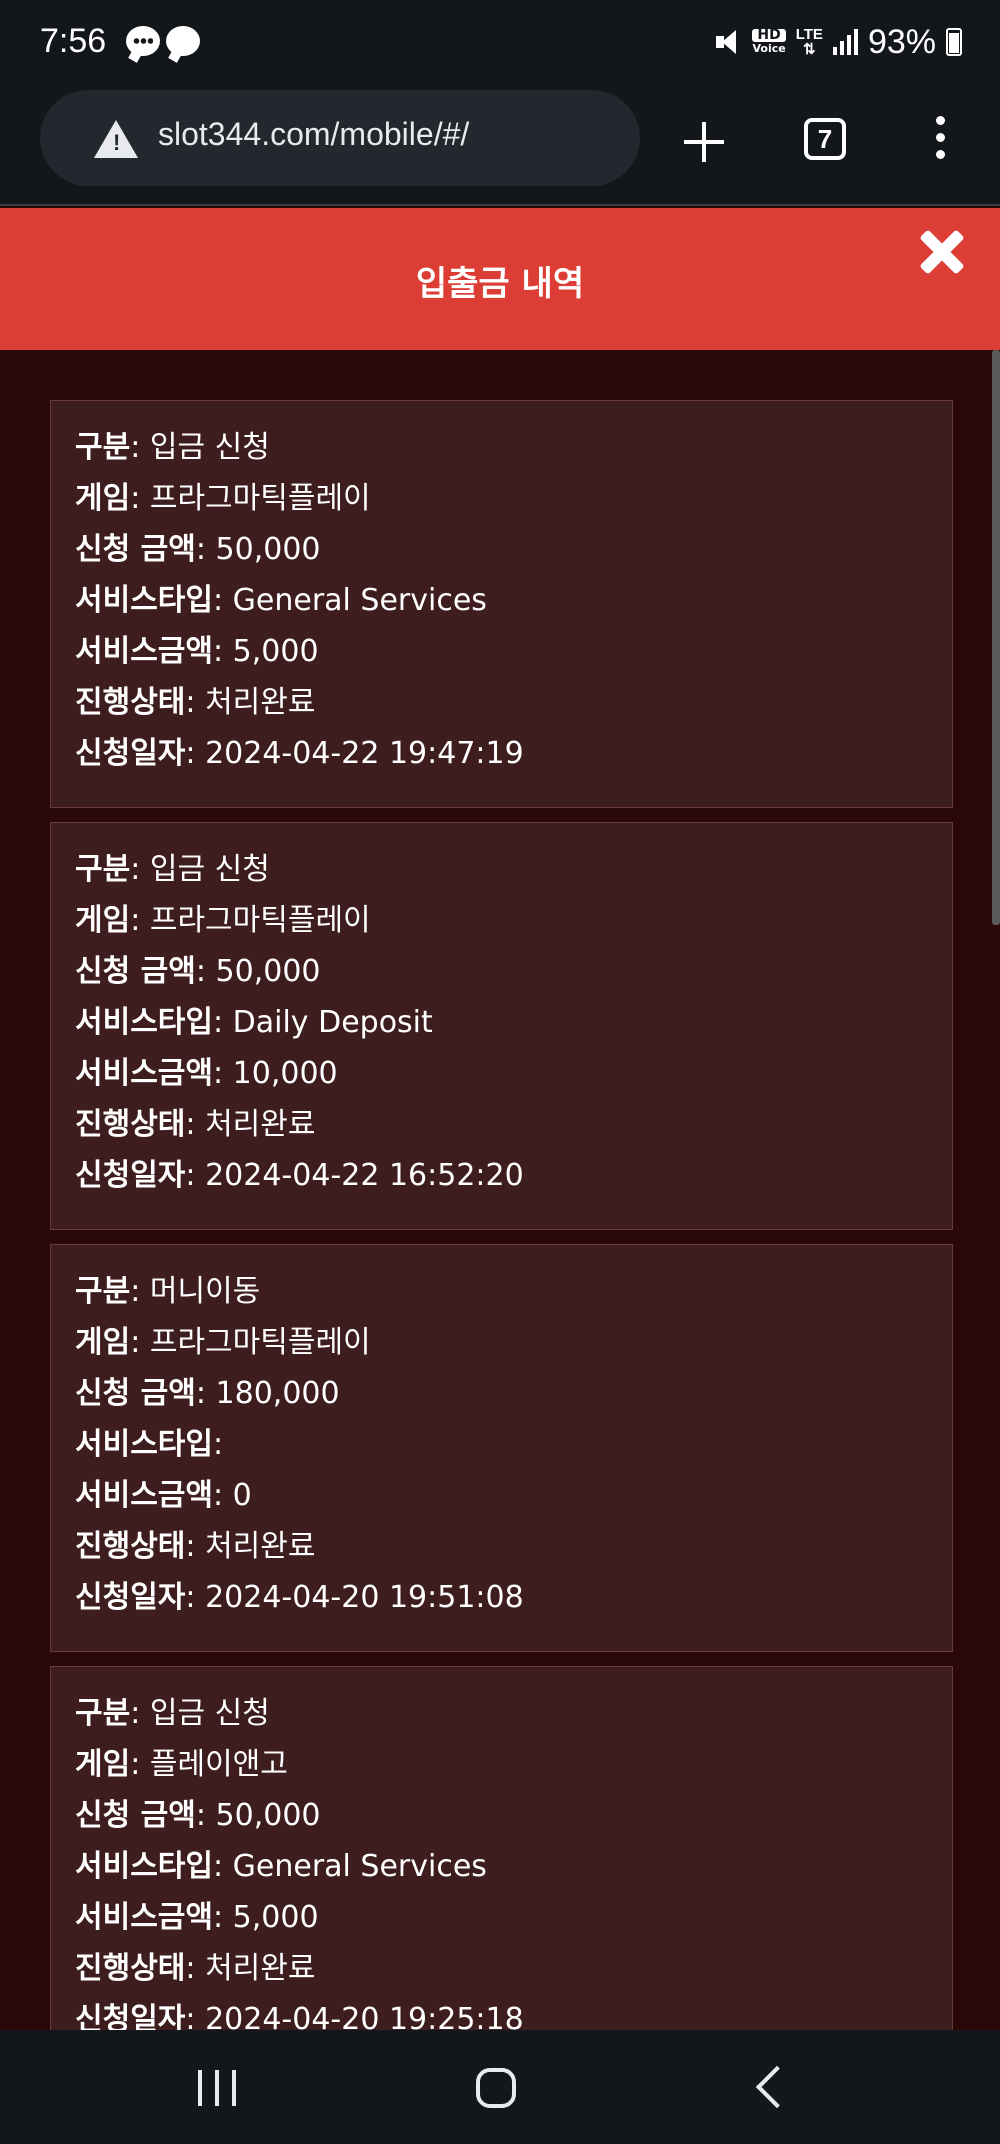 This screenshot has height=2144, width=1000. I want to click on lte-label: LTE, so click(809, 34).